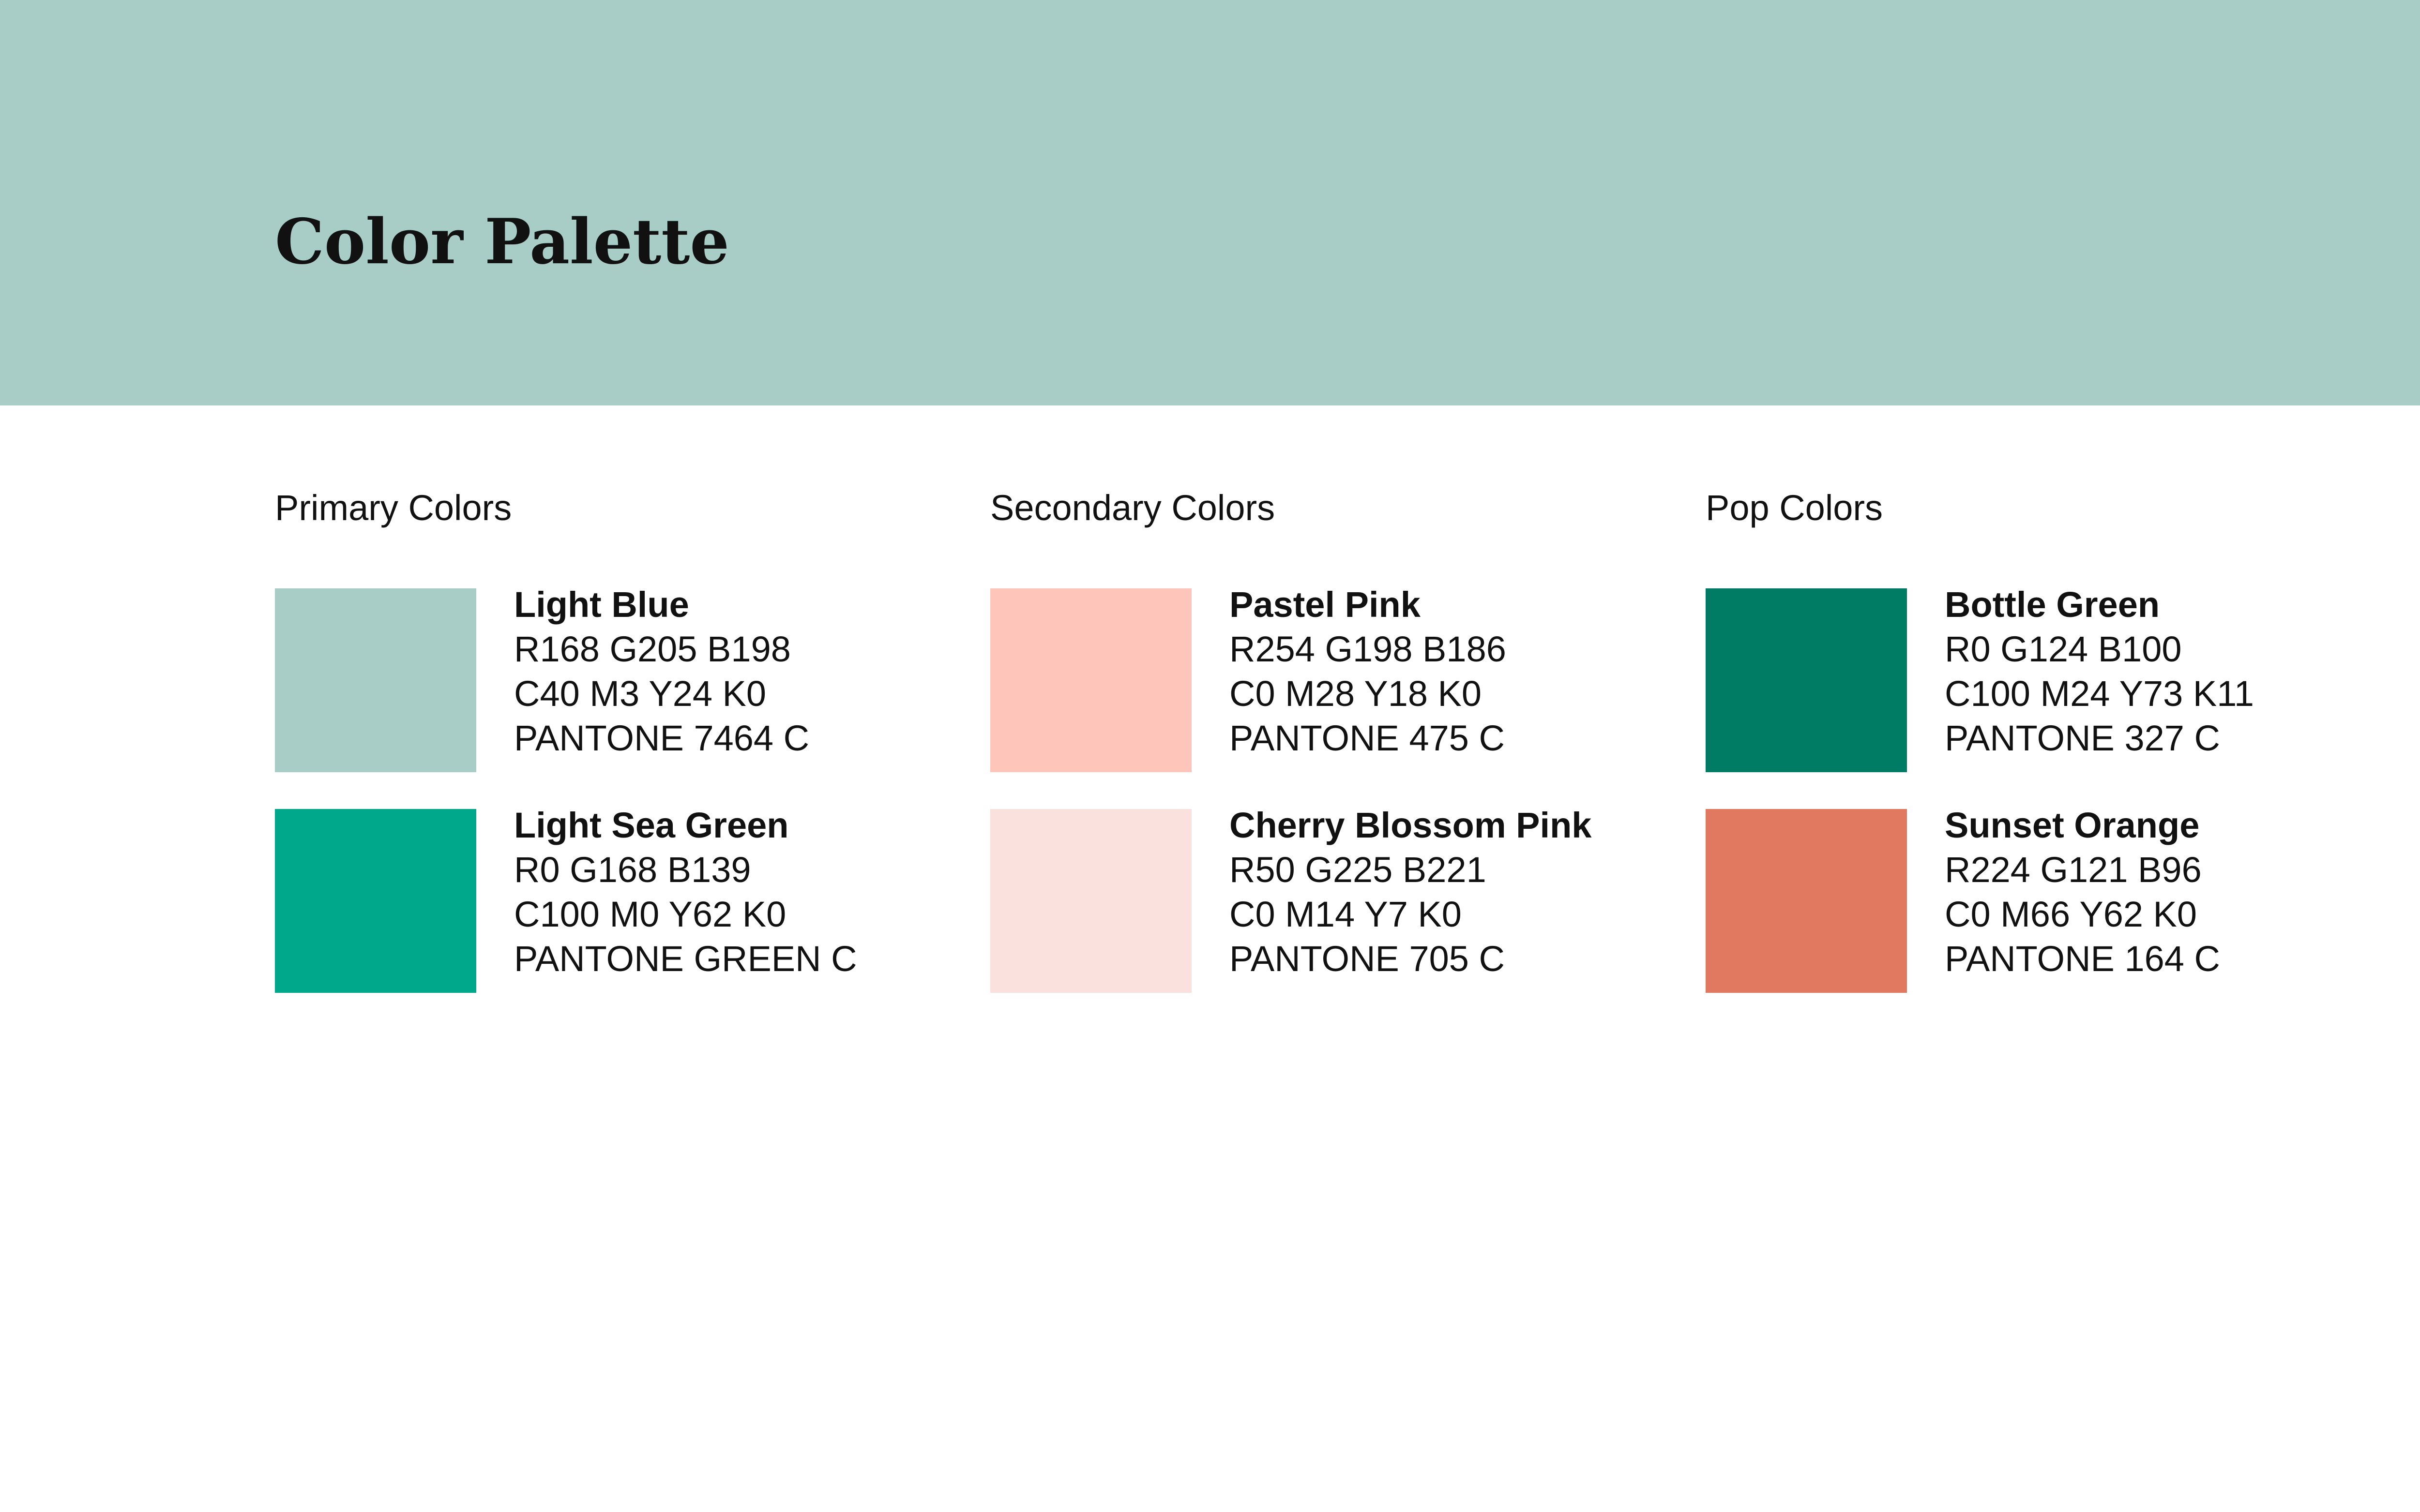 The image size is (2420, 1512). What do you see at coordinates (502, 242) in the screenshot?
I see `page-title: Color Palette` at bounding box center [502, 242].